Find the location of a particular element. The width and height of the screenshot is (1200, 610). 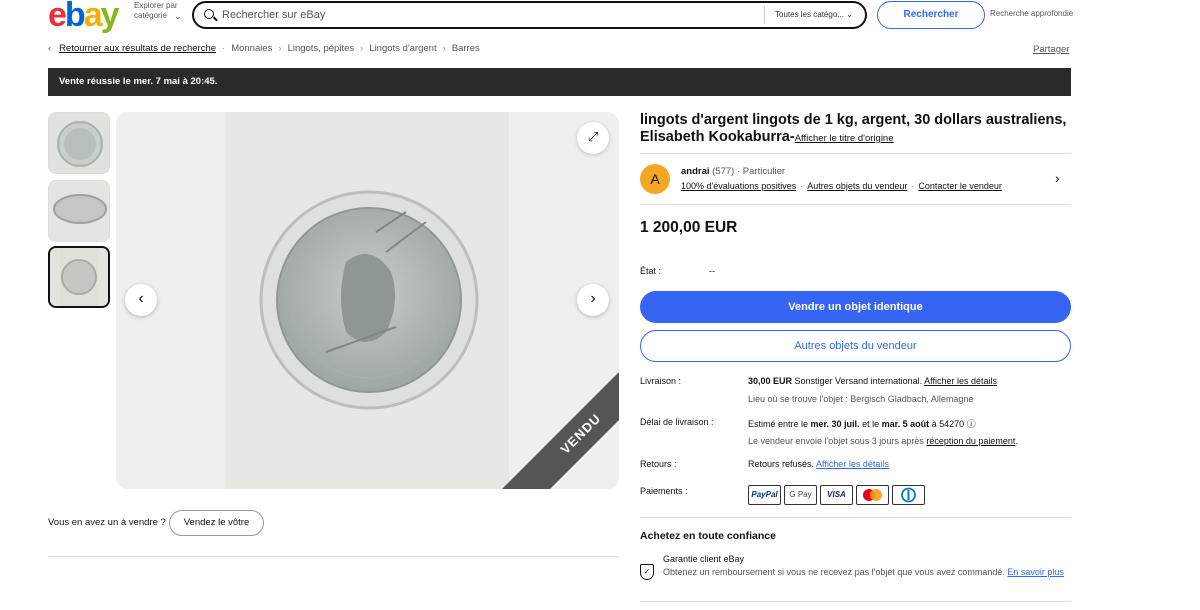

share-link: Partager is located at coordinates (1051, 49).